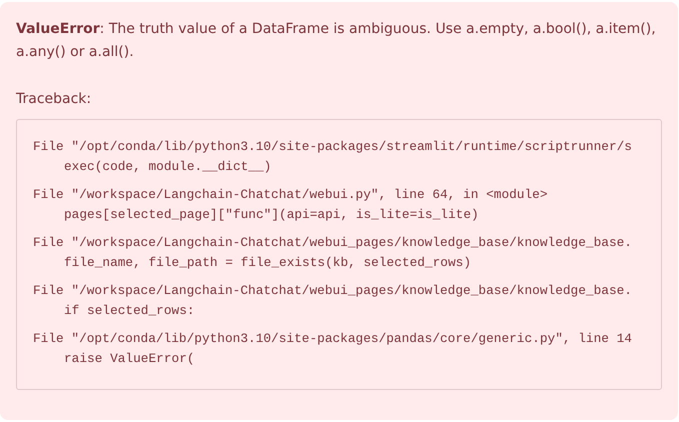 This screenshot has height=422, width=679. What do you see at coordinates (129, 359) in the screenshot?
I see `traceback-code: raise ValueError(` at bounding box center [129, 359].